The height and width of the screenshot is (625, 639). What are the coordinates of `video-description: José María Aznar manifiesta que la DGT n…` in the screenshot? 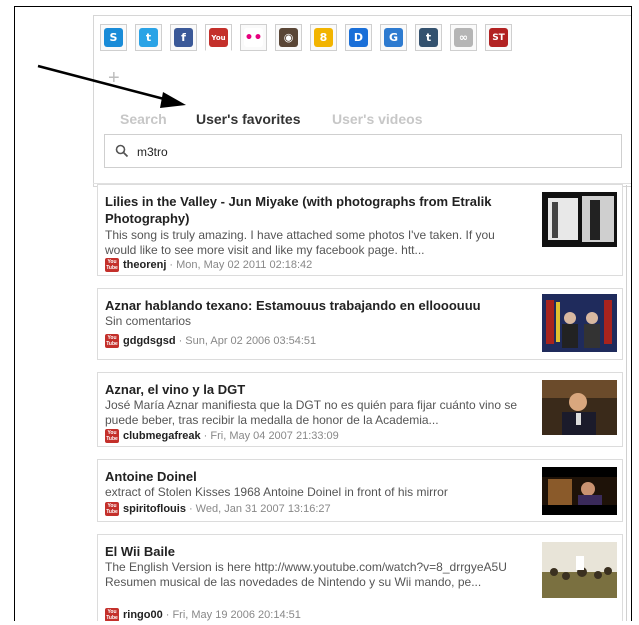 It's located at (311, 412).